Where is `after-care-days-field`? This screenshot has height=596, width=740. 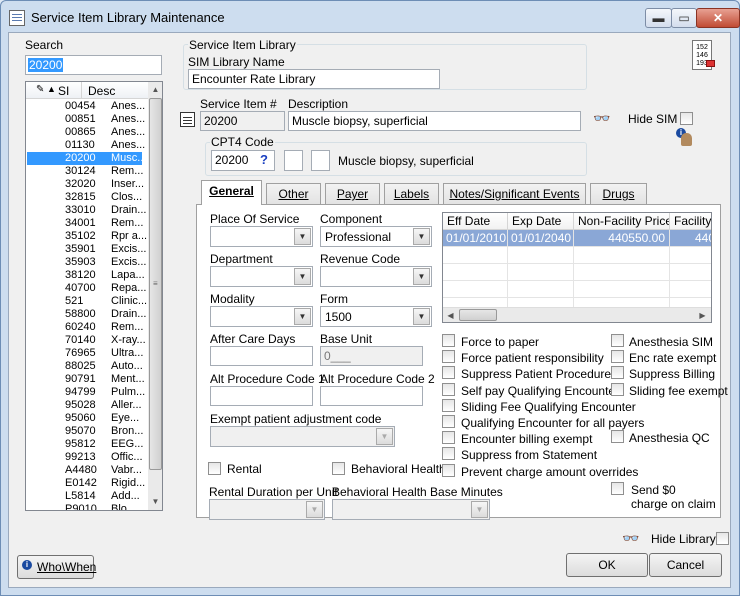
after-care-days-field is located at coordinates (261, 356).